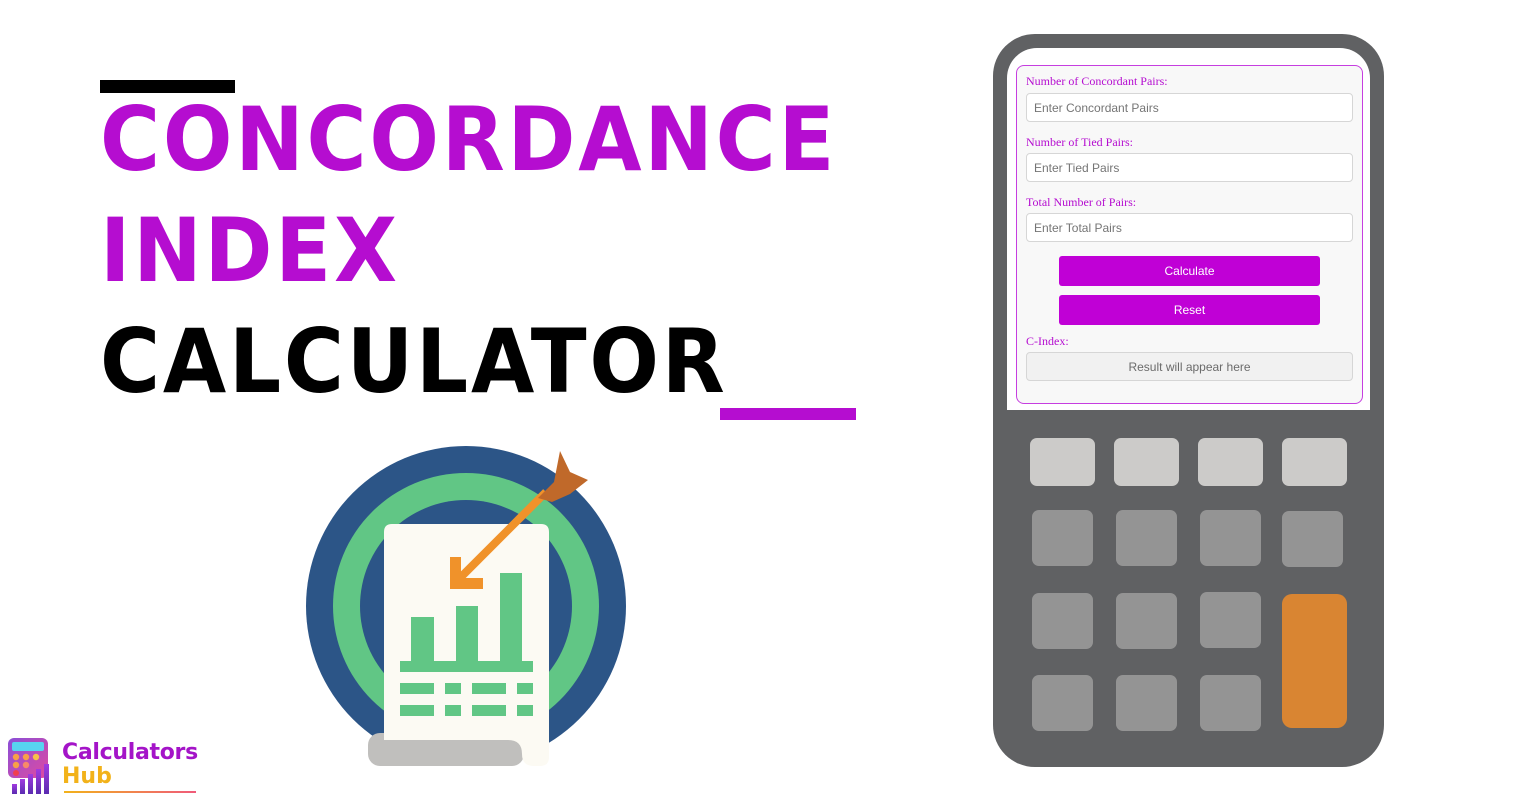  What do you see at coordinates (1081, 202) in the screenshot?
I see `total-pairs-label: Total Number of Pairs:` at bounding box center [1081, 202].